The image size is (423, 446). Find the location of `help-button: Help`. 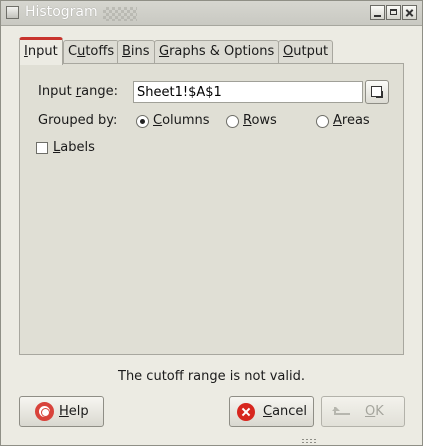

help-button: Help is located at coordinates (61, 411).